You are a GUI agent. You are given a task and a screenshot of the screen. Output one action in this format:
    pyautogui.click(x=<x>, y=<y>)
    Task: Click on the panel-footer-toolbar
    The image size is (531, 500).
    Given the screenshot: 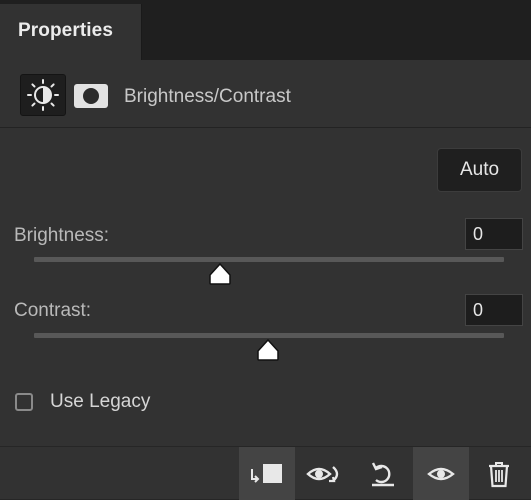 What is the action you would take?
    pyautogui.click(x=265, y=473)
    